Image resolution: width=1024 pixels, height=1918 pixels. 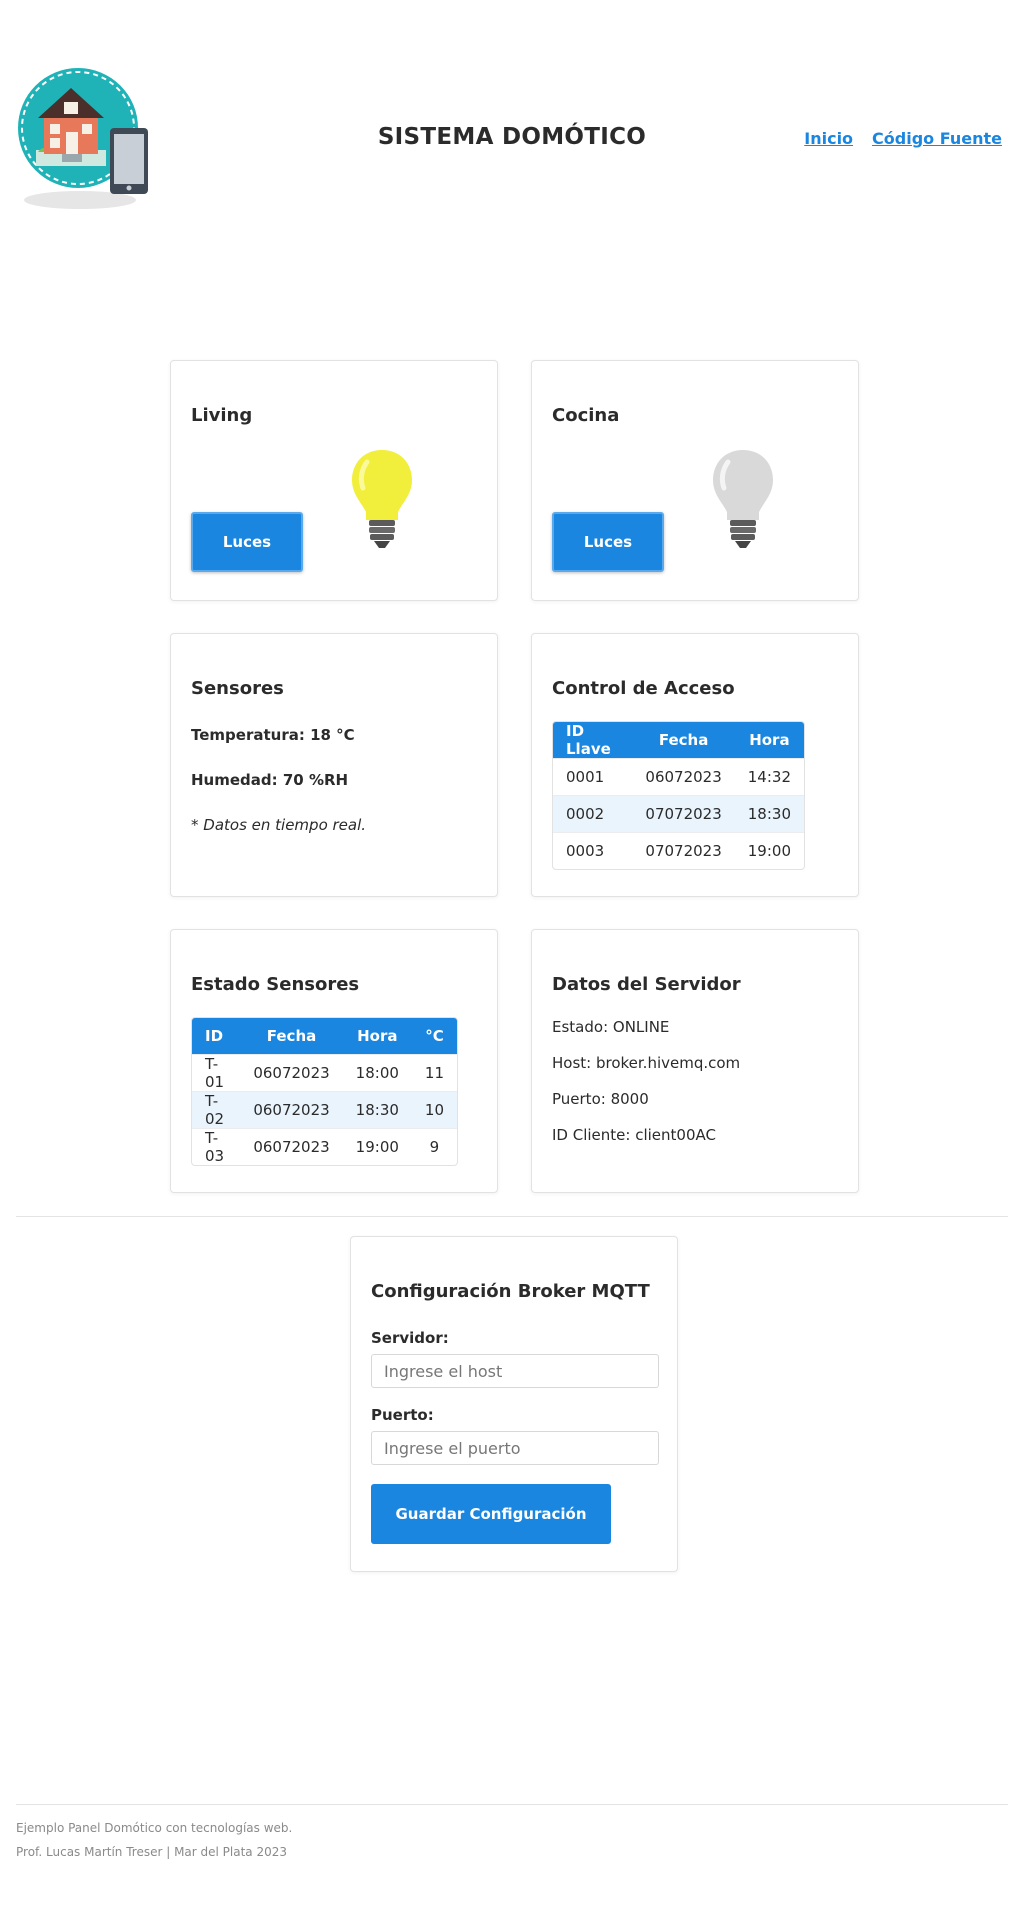 What do you see at coordinates (216, 1146) in the screenshot?
I see `table-cell: T-03` at bounding box center [216, 1146].